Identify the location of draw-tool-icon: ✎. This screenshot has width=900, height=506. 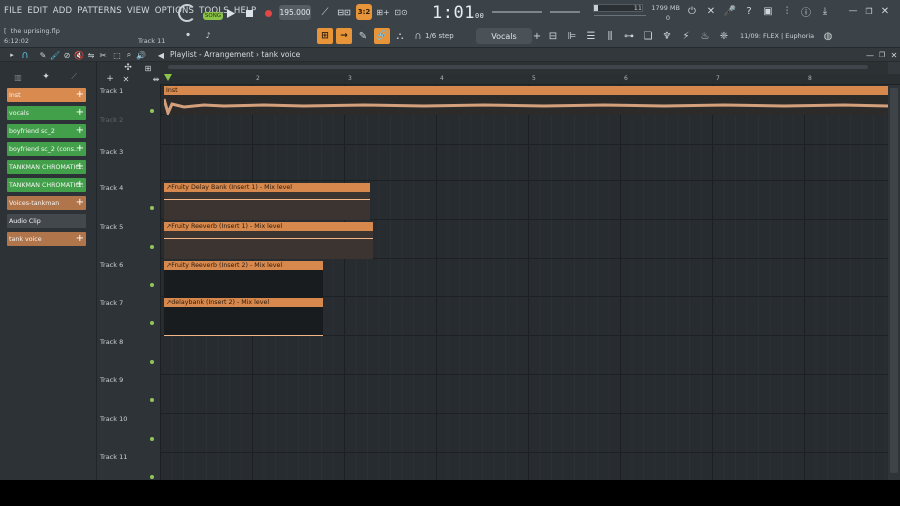
(363, 36).